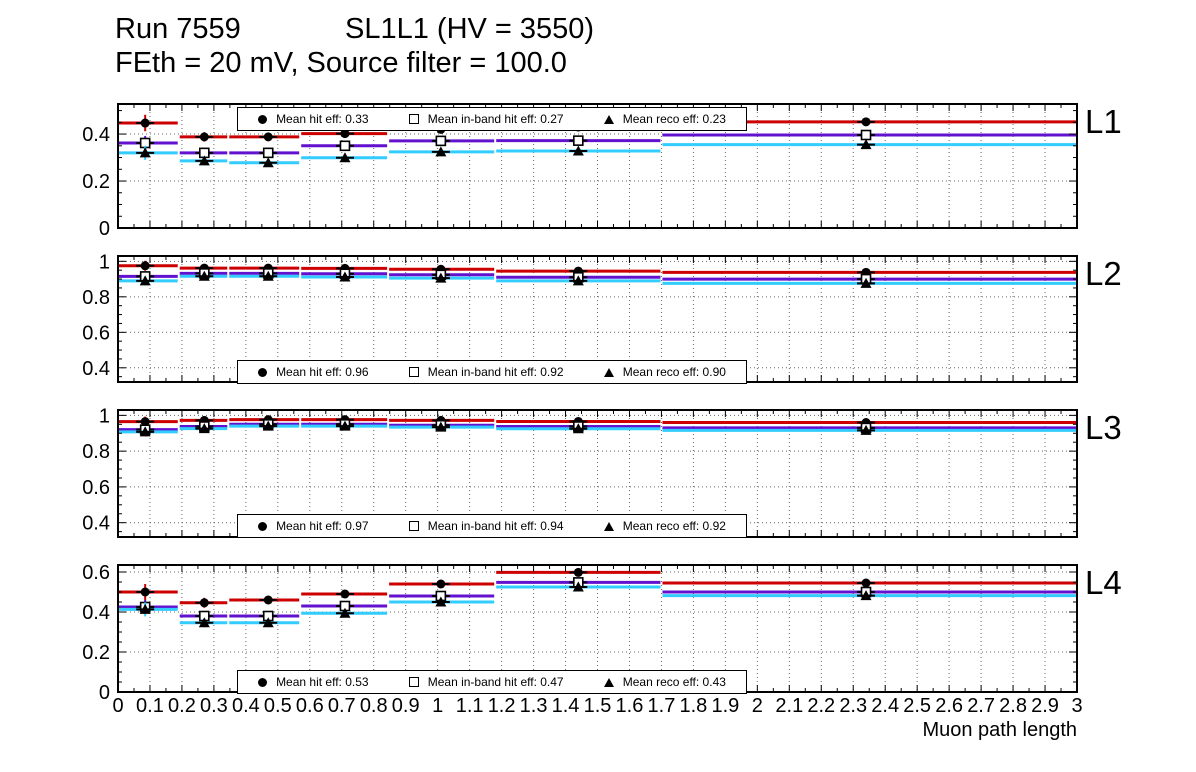 The width and height of the screenshot is (1196, 772). What do you see at coordinates (495, 682) in the screenshot?
I see `legend-label: Mean in-band hit eff: 0.47` at bounding box center [495, 682].